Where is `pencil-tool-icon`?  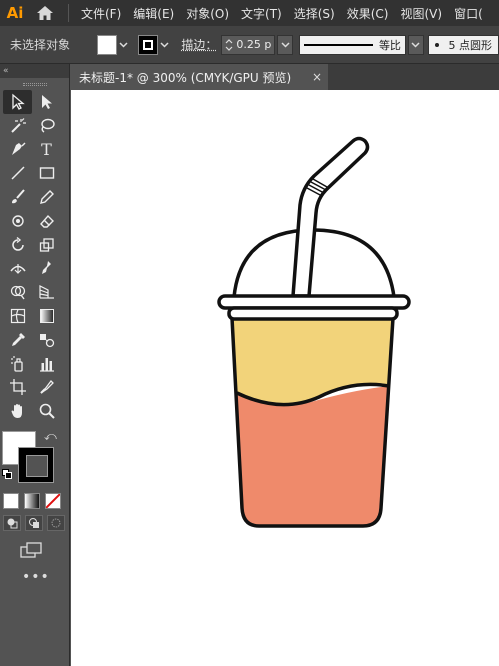
pencil-tool-icon is located at coordinates (46, 197).